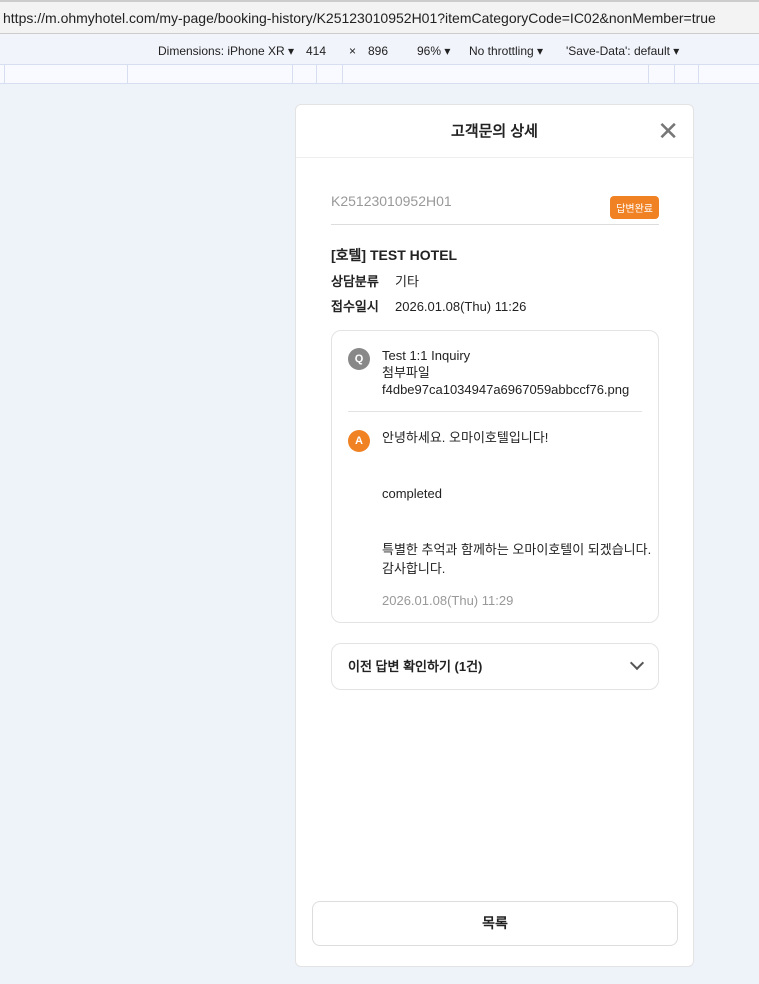  What do you see at coordinates (412, 493) in the screenshot?
I see `answer-body: completed` at bounding box center [412, 493].